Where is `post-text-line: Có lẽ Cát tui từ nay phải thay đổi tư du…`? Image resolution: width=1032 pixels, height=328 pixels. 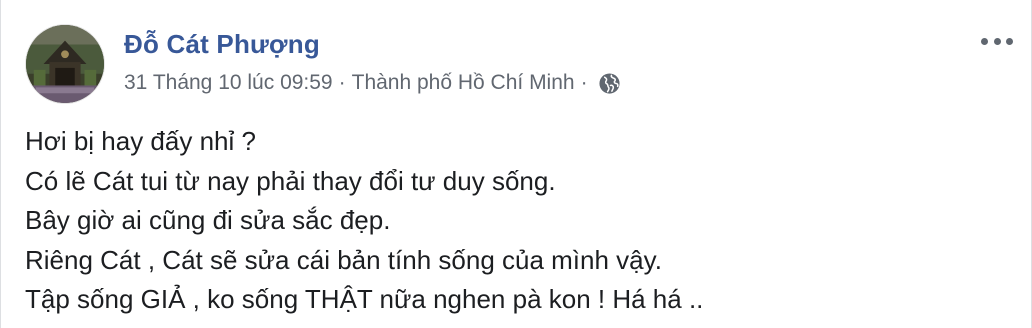 post-text-line: Có lẽ Cát tui từ nay phải thay đổi tư du… is located at coordinates (290, 180).